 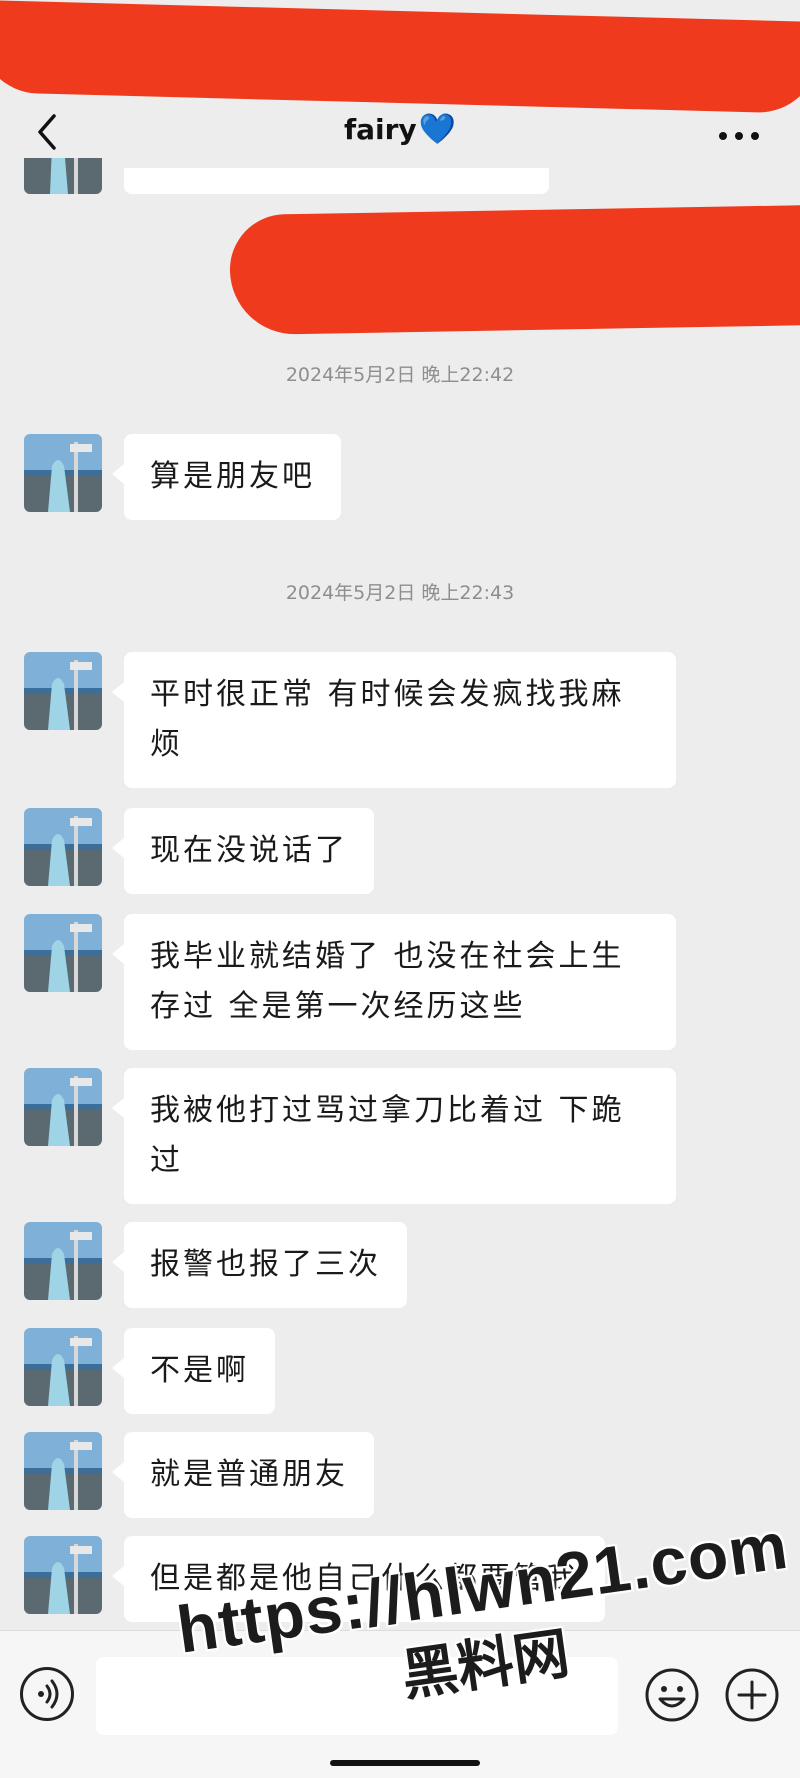 I want to click on chat-header: fairy💙, so click(x=400, y=132).